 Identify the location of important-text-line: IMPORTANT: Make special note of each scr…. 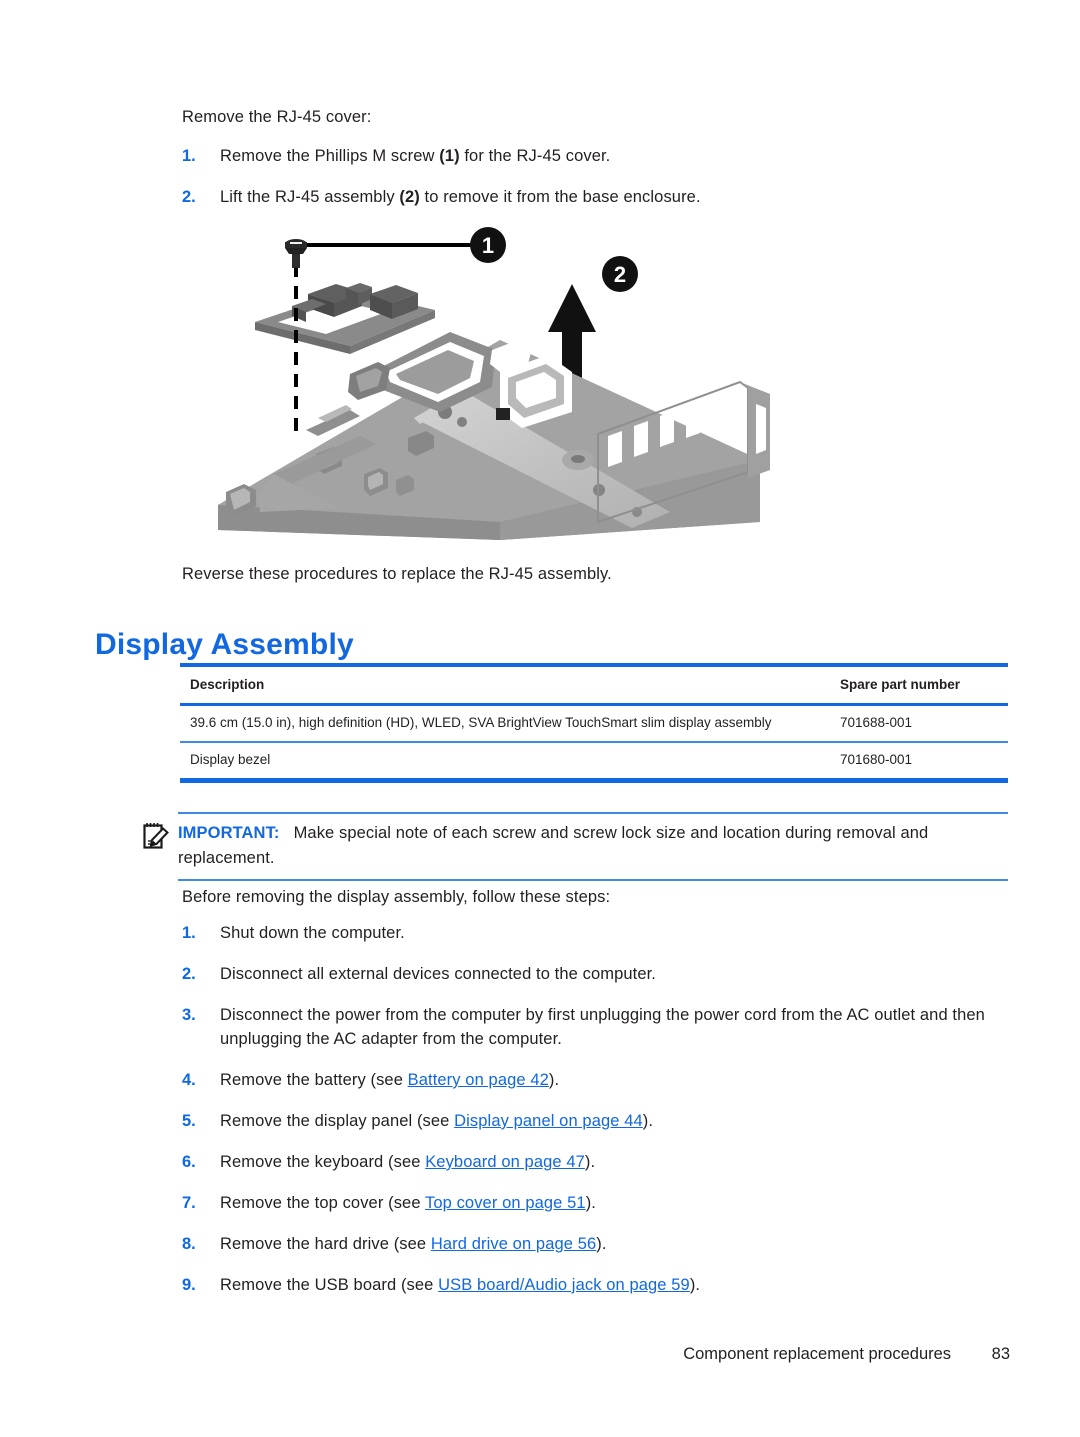
(593, 846).